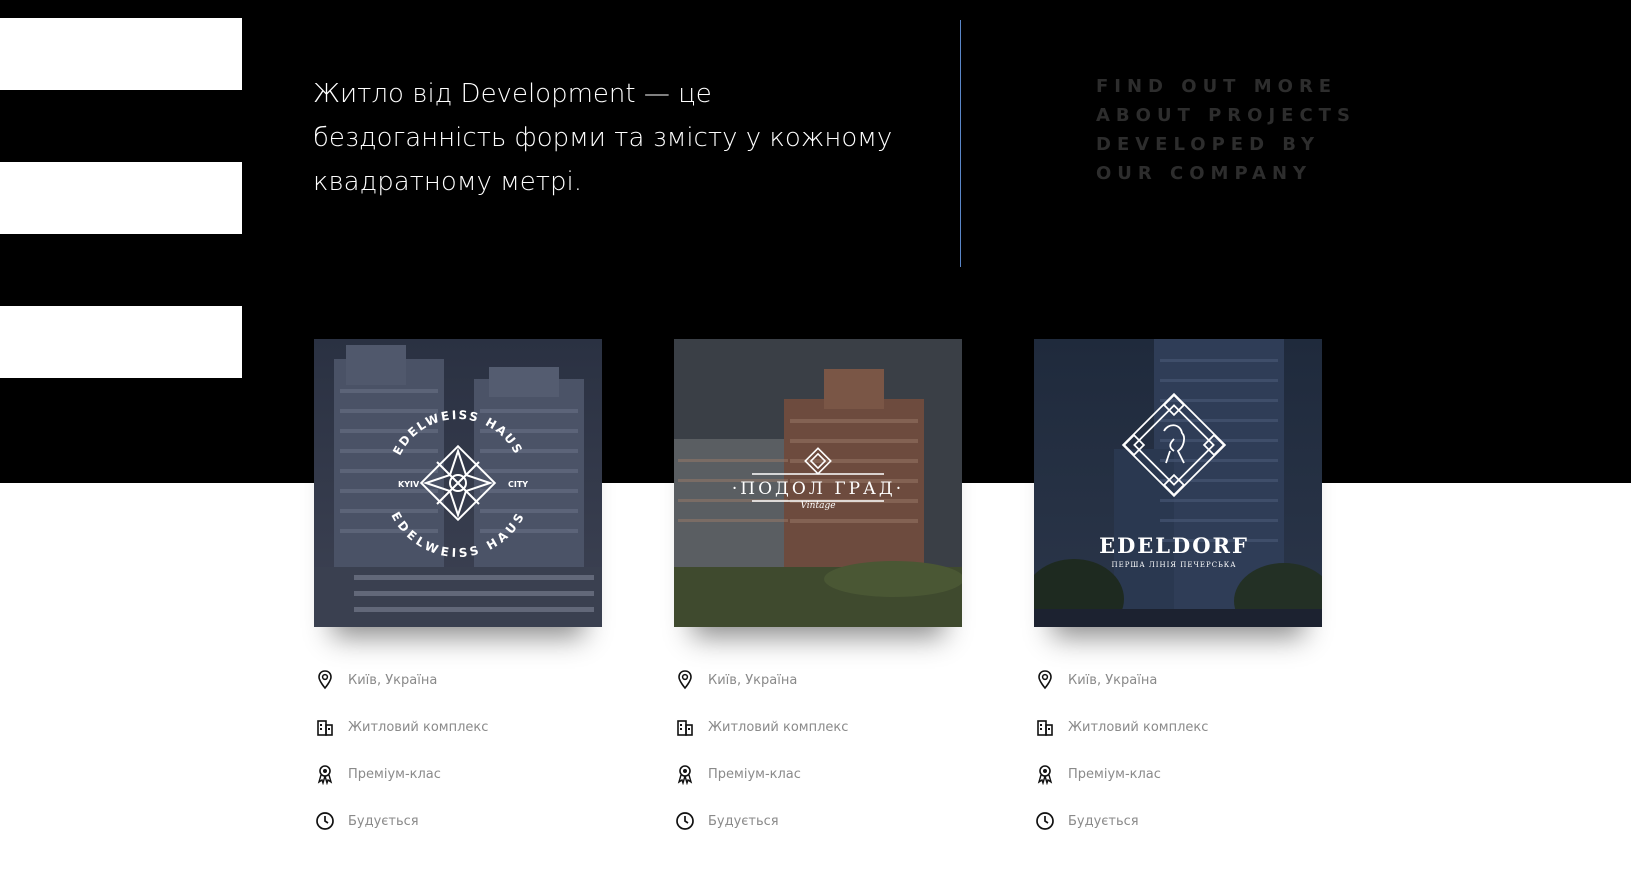 The width and height of the screenshot is (1631, 872). What do you see at coordinates (518, 484) in the screenshot?
I see `svg-text: CITY` at bounding box center [518, 484].